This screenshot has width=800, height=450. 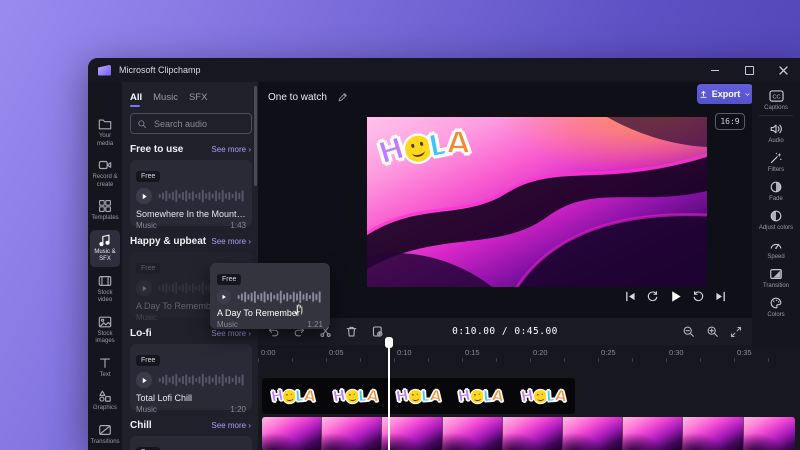 I want to click on fit-to-screen-icon, so click(x=736, y=332).